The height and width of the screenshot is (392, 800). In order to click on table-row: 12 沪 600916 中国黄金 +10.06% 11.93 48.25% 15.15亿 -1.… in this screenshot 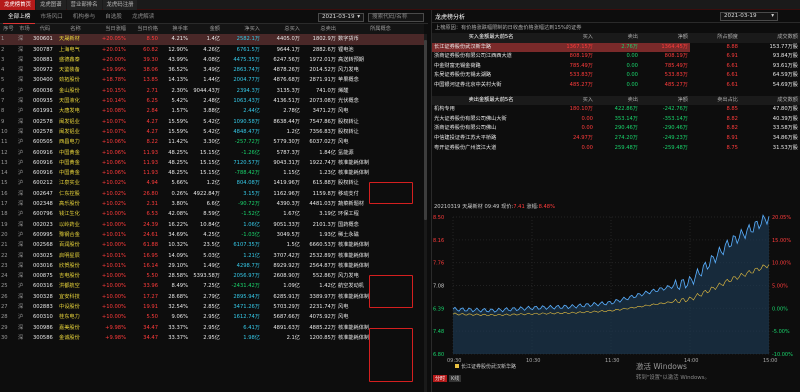, I will do `click(212, 153)`.